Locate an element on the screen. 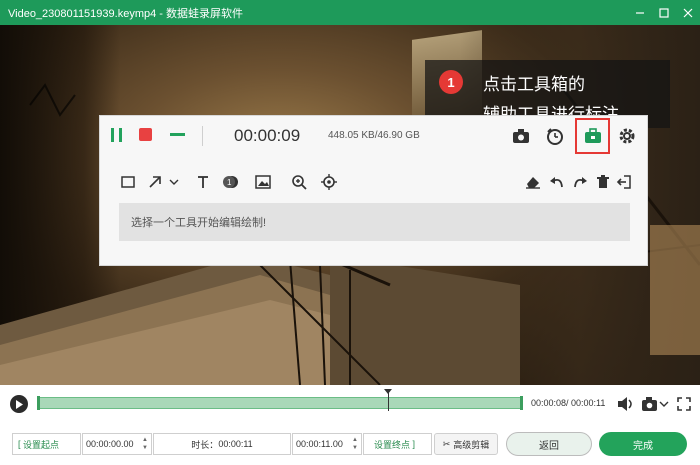  end-time-field: 00:00:11.00 ▲ ▼ is located at coordinates (327, 444).